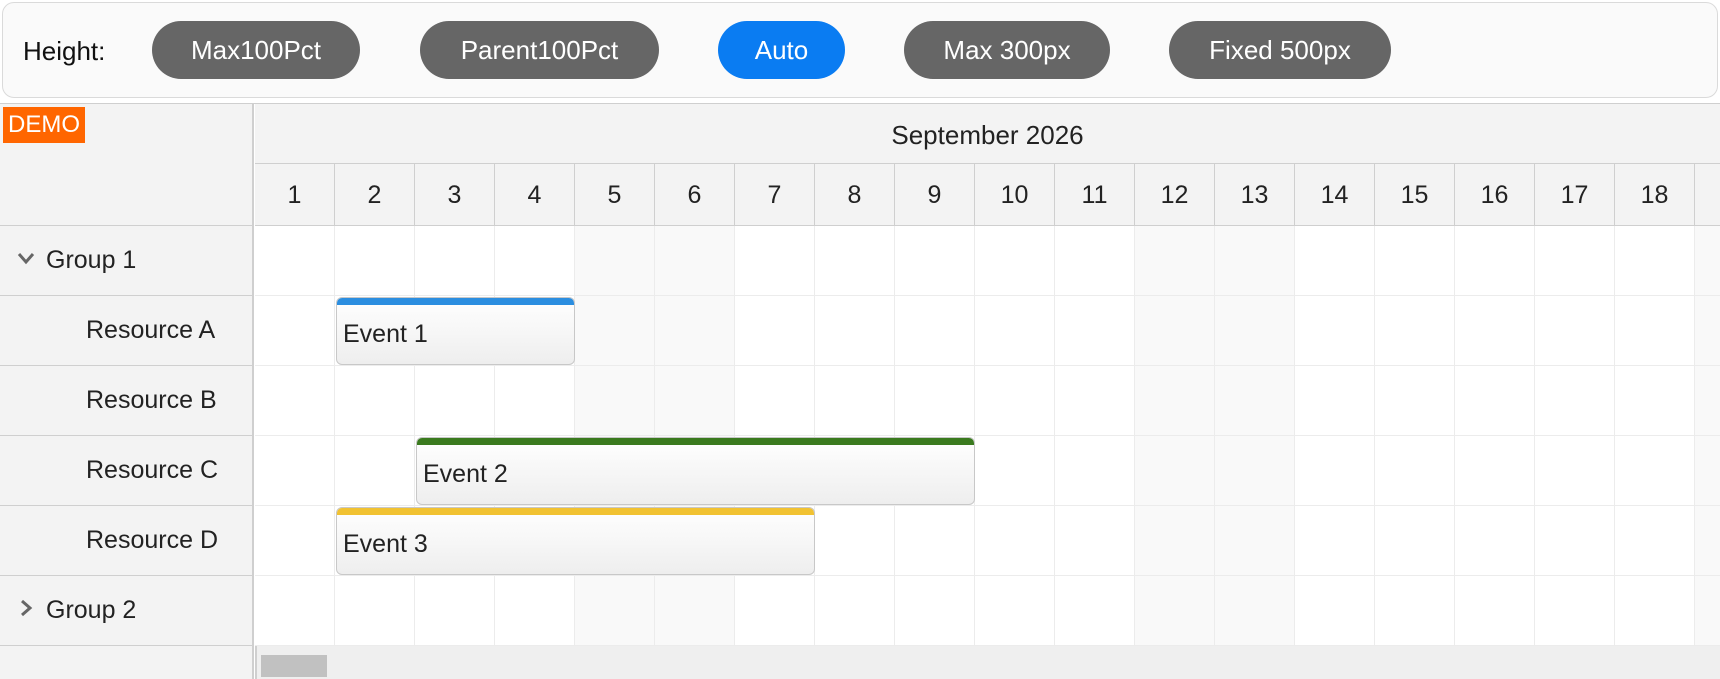 This screenshot has height=679, width=1720. What do you see at coordinates (455, 194) in the screenshot?
I see `day-header-cell: 3` at bounding box center [455, 194].